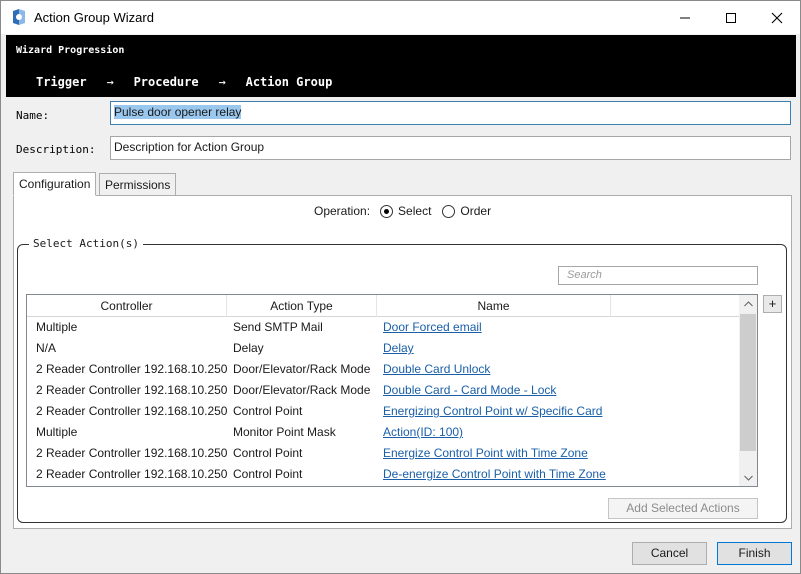 Image resolution: width=801 pixels, height=574 pixels. What do you see at coordinates (754, 553) in the screenshot?
I see `finish-button: Finish` at bounding box center [754, 553].